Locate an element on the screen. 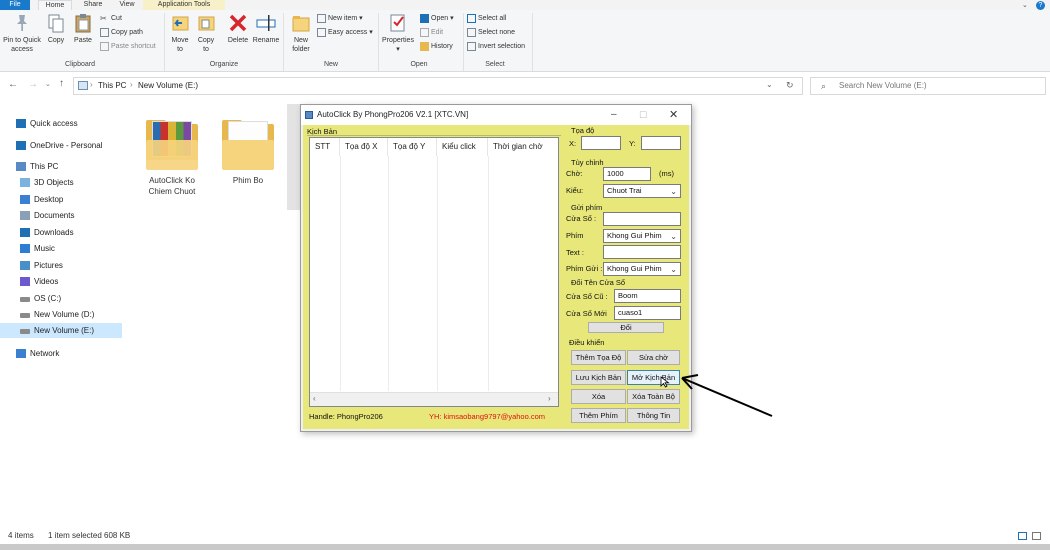 Image resolution: width=1050 pixels, height=550 pixels. address-dropdown-icon: ⌄ is located at coordinates (769, 84).